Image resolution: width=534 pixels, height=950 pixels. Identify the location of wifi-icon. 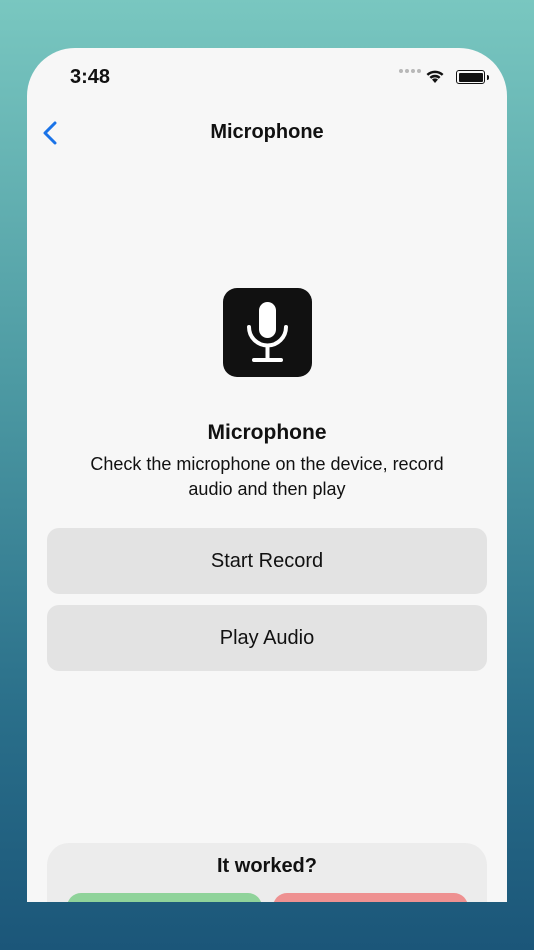
(435, 76).